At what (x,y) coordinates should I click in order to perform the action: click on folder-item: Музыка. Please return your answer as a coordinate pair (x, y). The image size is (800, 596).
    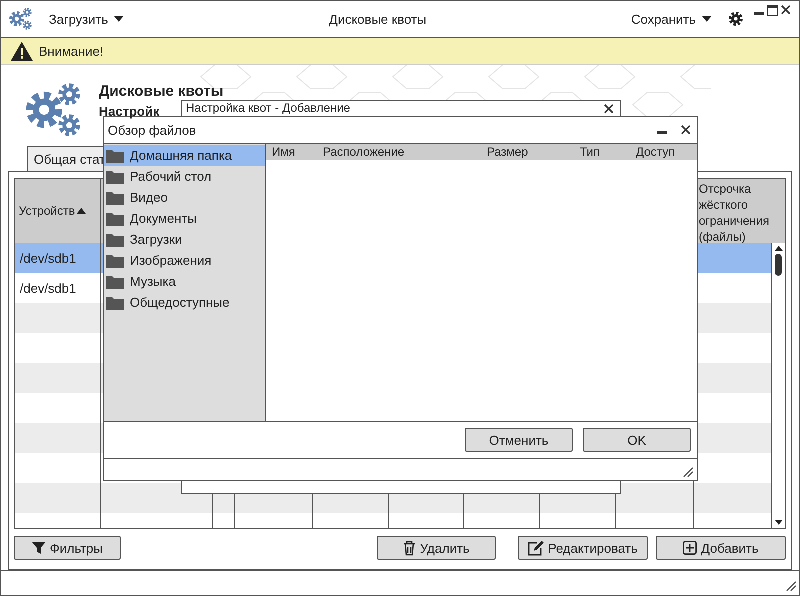
    Looking at the image, I should click on (184, 281).